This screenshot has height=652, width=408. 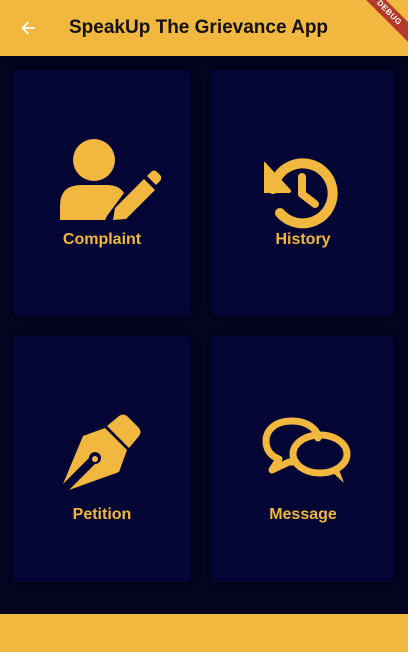 What do you see at coordinates (102, 452) in the screenshot?
I see `pen-nib-icon` at bounding box center [102, 452].